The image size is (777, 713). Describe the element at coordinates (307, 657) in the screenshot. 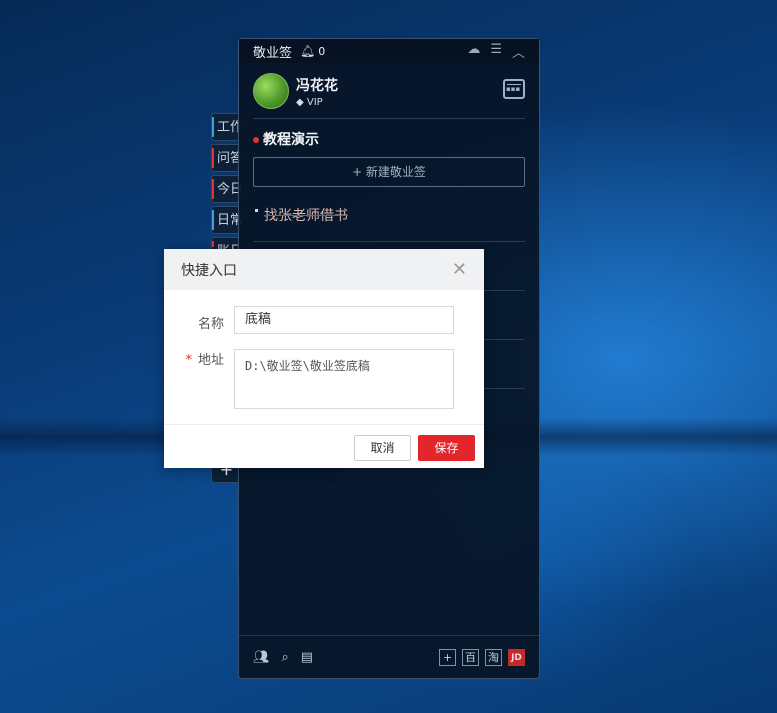

I see `notes-calendar-icon: ▤` at that location.